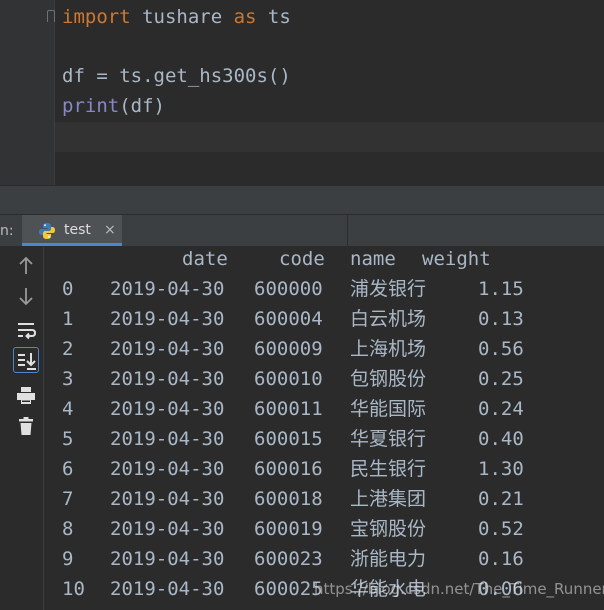 This screenshot has width=604, height=610. Describe the element at coordinates (273, 17) in the screenshot. I see `module-alias: ts` at that location.